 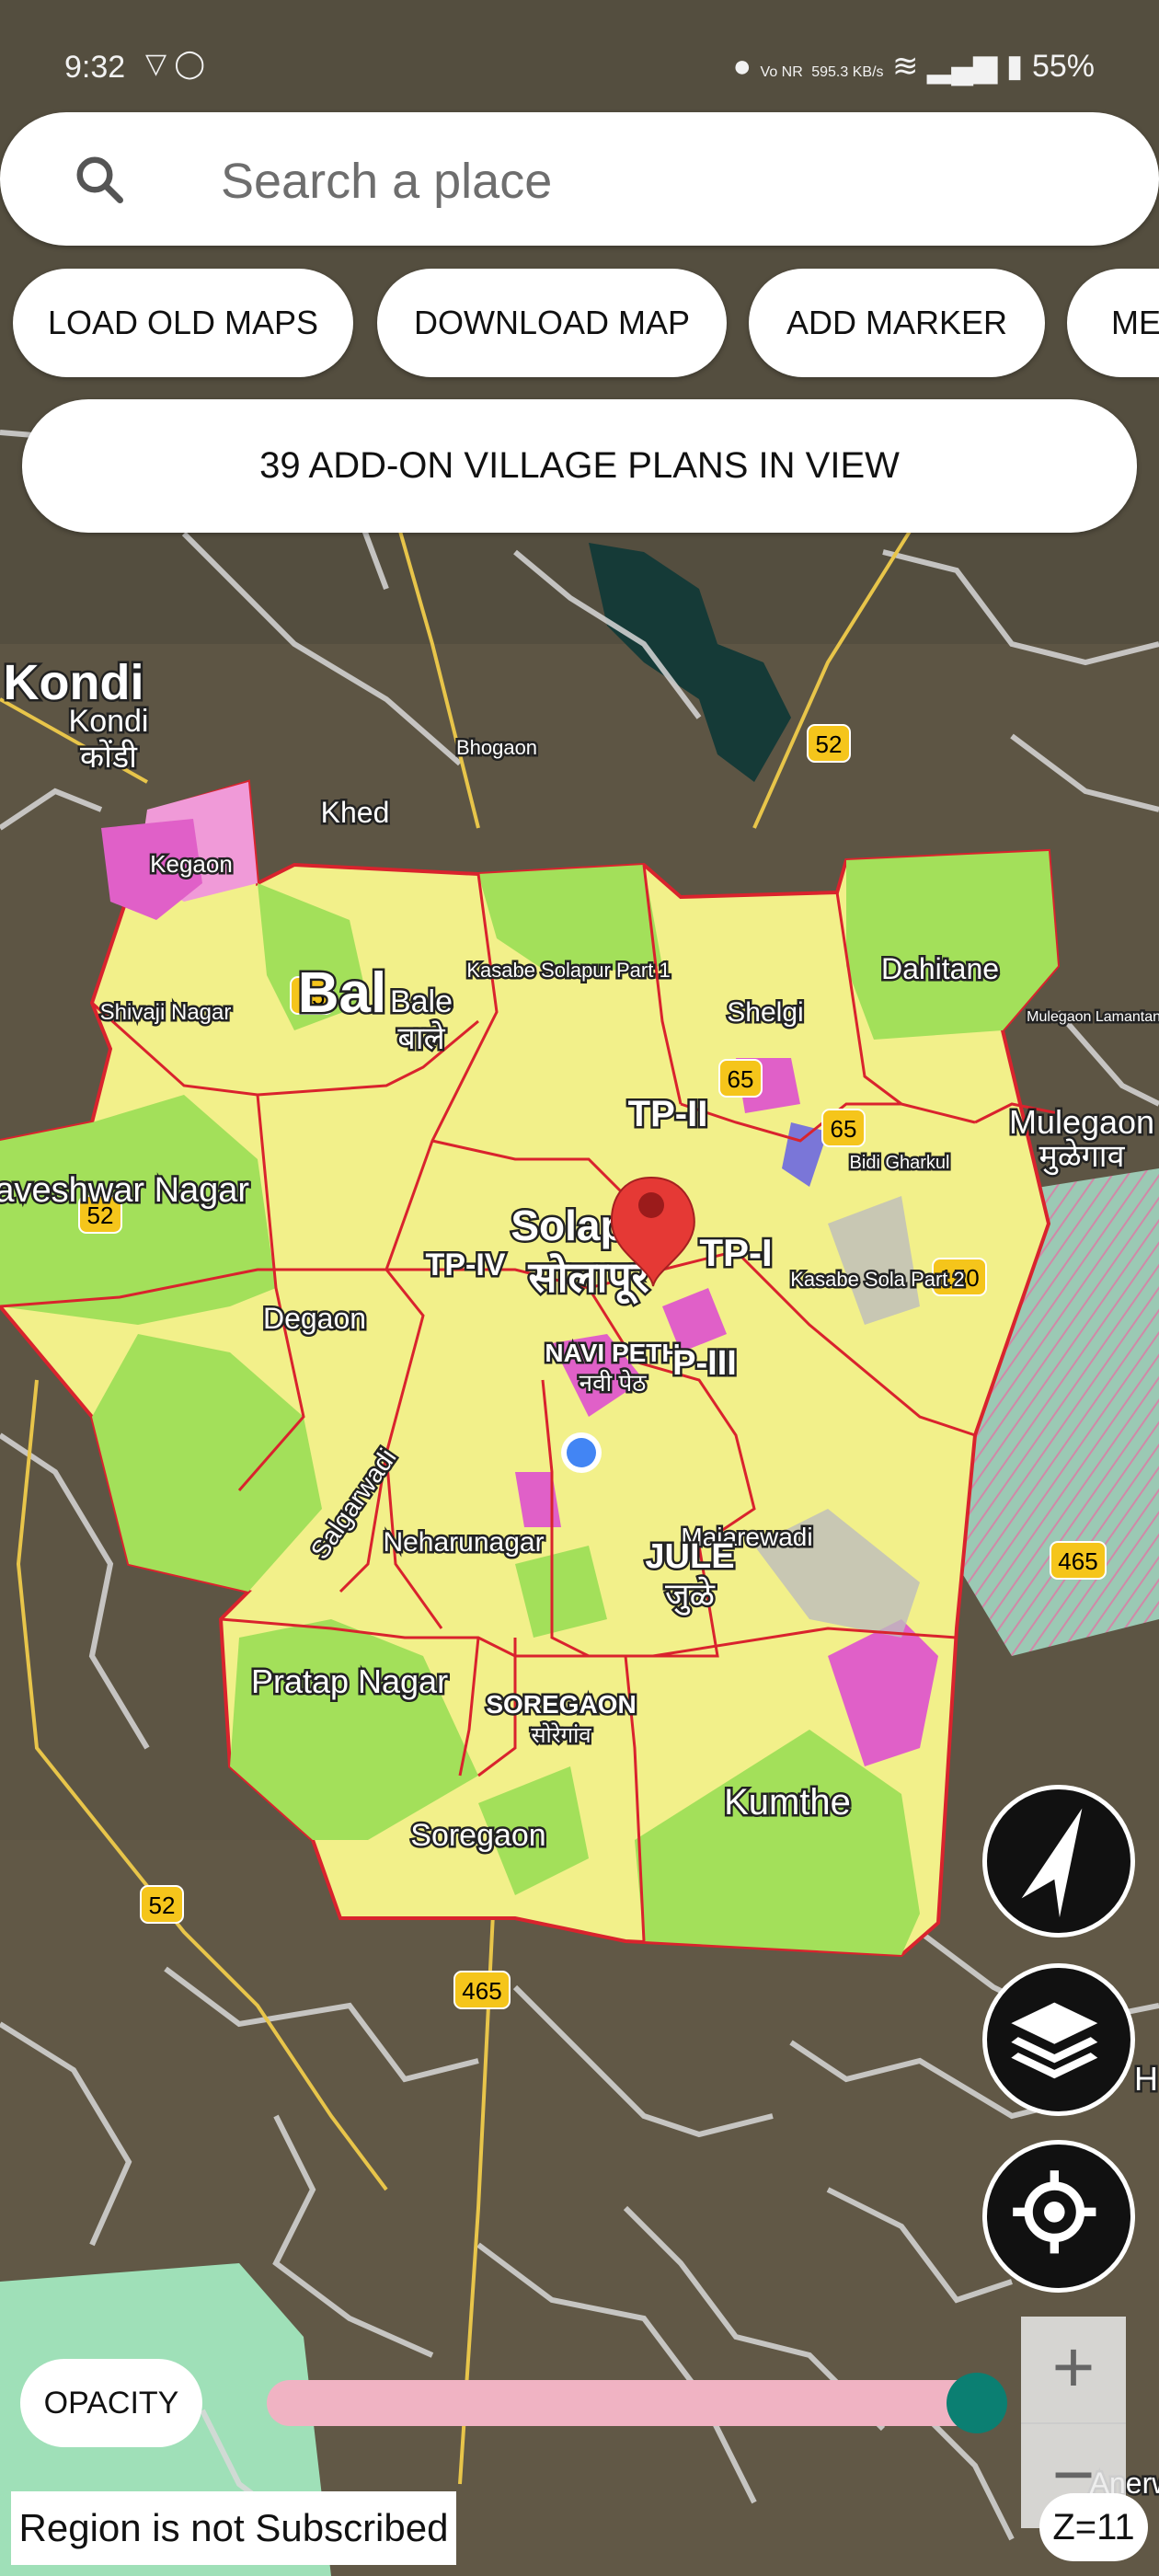 I want to click on download-map-button: DOWNLOAD MAP, so click(x=552, y=323).